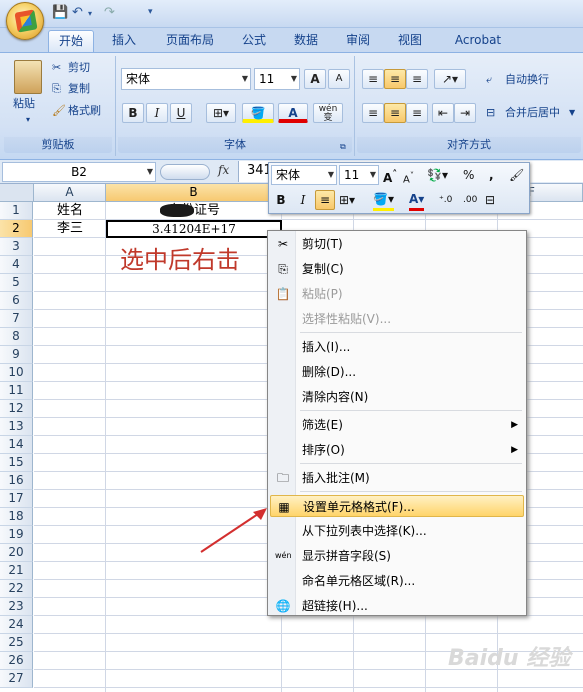 Image resolution: width=583 pixels, height=692 pixels. Describe the element at coordinates (437, 175) in the screenshot. I see `mini-currency-icon: 💱▾` at that location.